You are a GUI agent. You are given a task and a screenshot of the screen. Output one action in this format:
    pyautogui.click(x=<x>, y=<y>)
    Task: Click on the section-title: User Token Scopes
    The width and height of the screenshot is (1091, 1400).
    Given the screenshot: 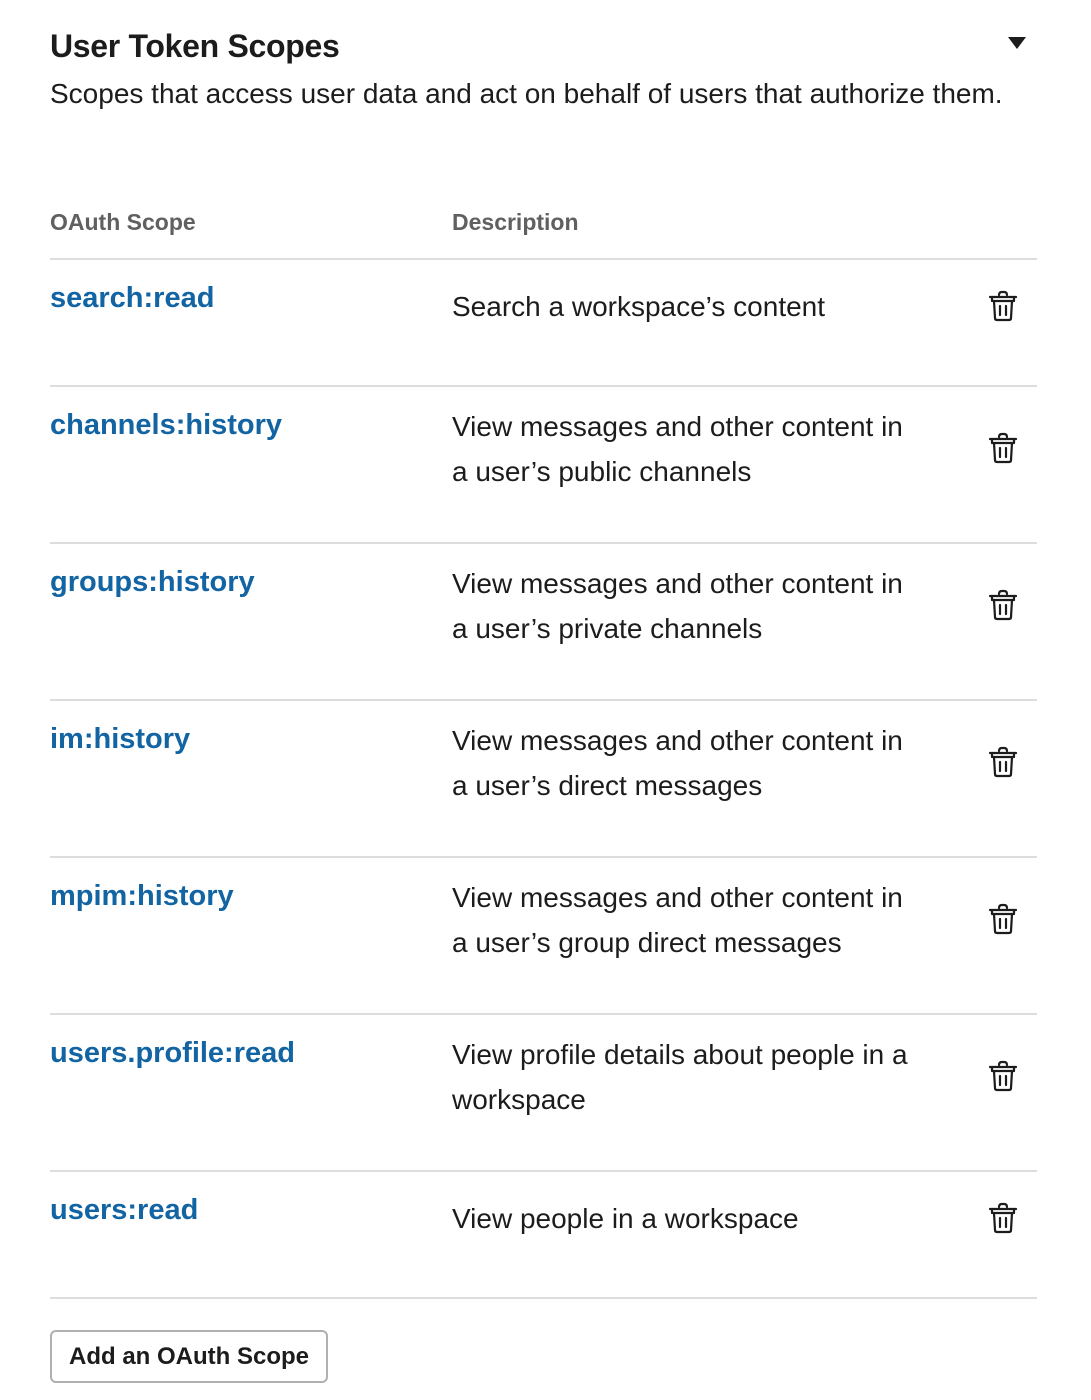 What is the action you would take?
    pyautogui.click(x=195, y=46)
    